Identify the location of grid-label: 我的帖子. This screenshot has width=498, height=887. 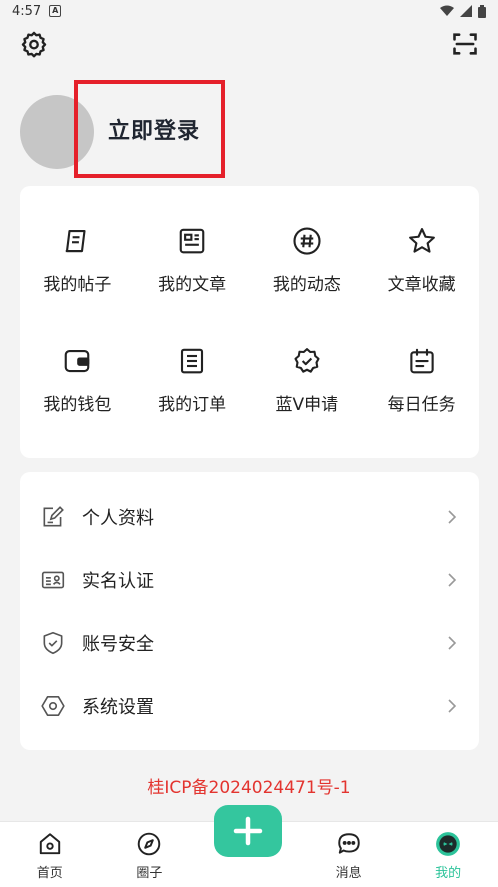
(77, 285).